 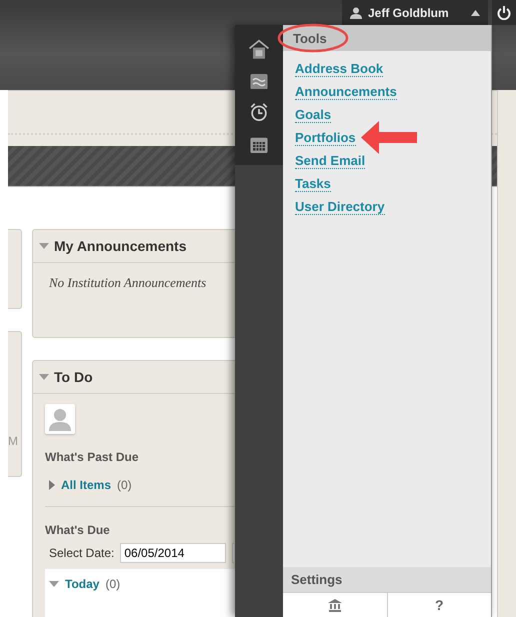 What do you see at coordinates (81, 553) in the screenshot?
I see `date-label: Select Date:` at bounding box center [81, 553].